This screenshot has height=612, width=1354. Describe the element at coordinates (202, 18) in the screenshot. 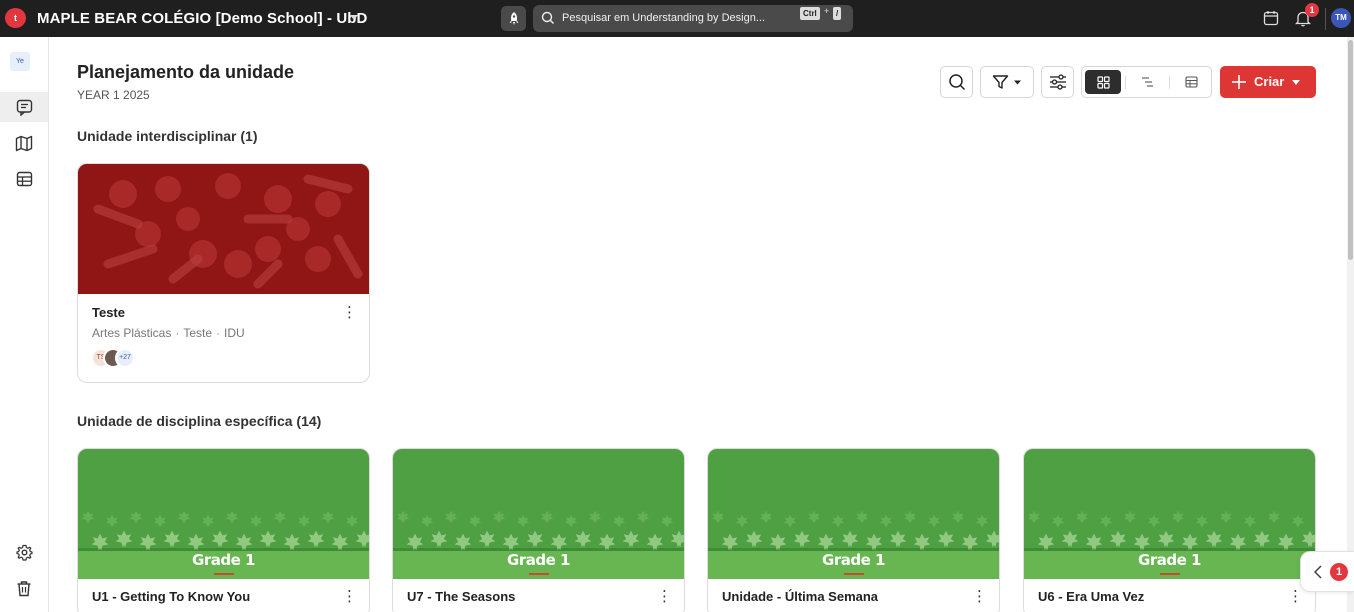

I see `school-switcher-label: MAPLE BEAR COLÉGIO [Demo School] - UbD` at that location.